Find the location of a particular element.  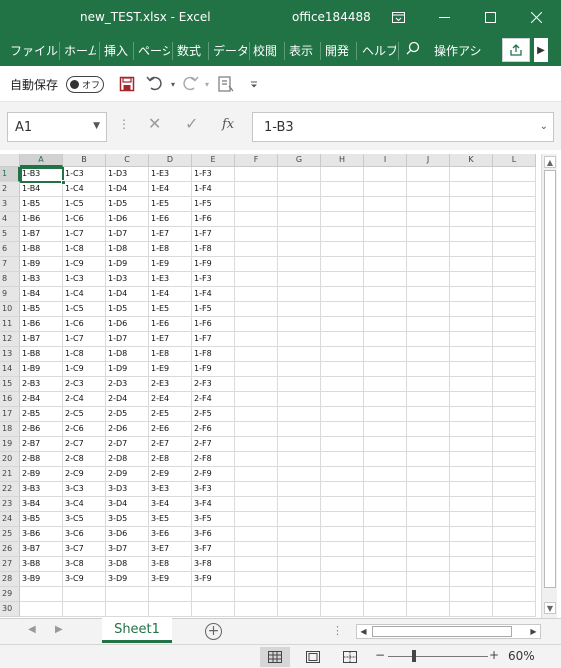

row-header: 9 is located at coordinates (10, 294).